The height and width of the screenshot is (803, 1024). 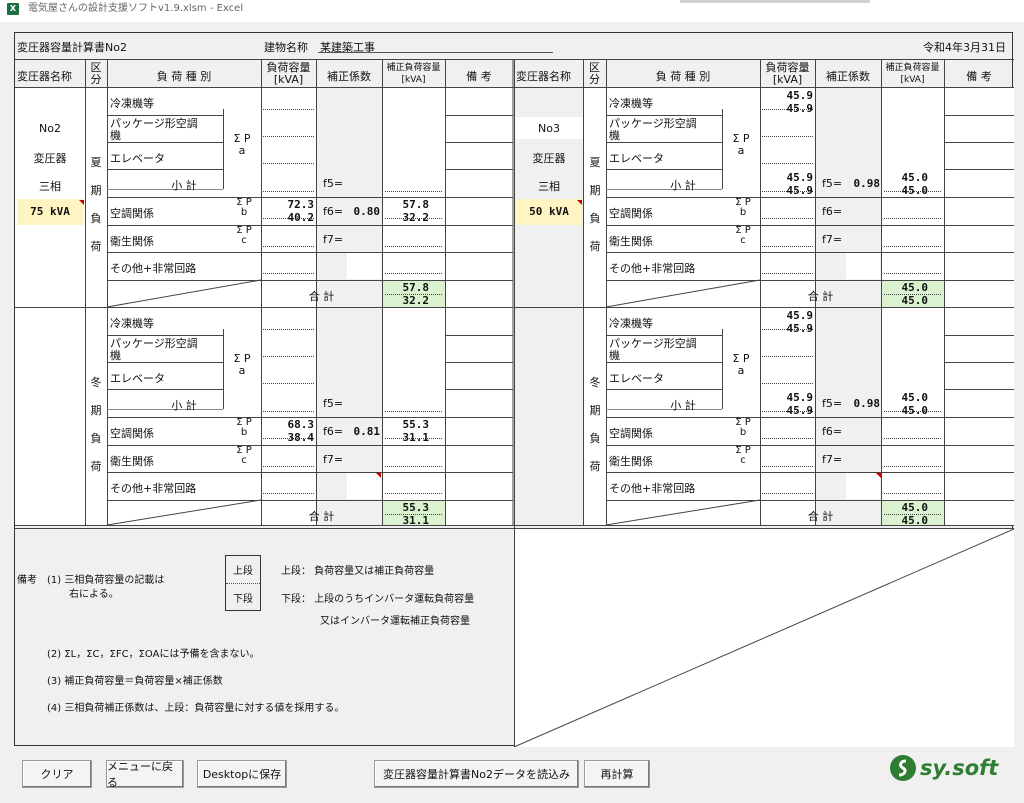 I want to click on row-total: 合 計, so click(x=321, y=296).